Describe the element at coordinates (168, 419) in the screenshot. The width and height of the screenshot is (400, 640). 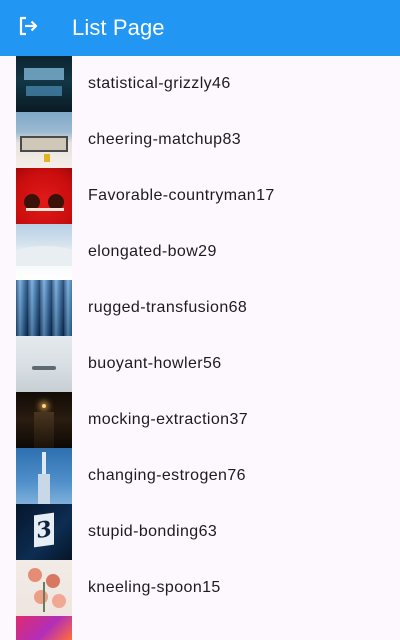
I see `list-item-label: mocking-extraction37` at that location.